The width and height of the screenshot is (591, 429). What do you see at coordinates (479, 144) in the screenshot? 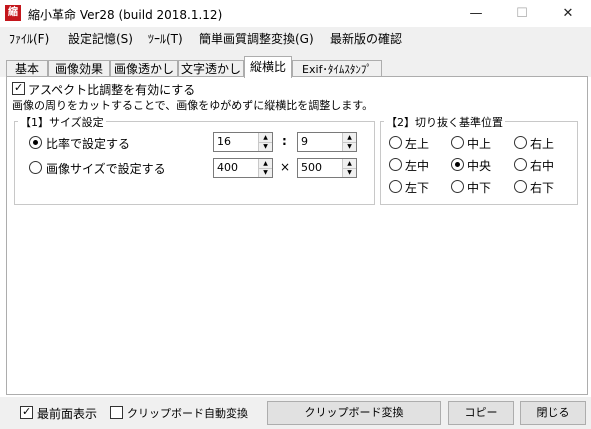
I see `crop-top-center-label: 中上` at bounding box center [479, 144].